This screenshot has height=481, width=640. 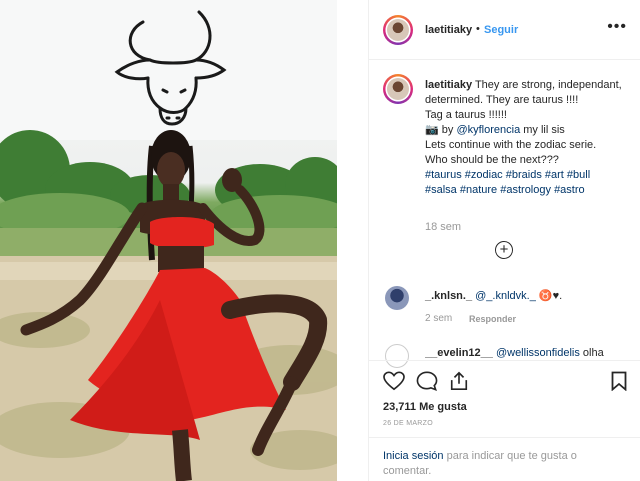 I want to click on mention-link: @kyflorencia, so click(x=488, y=130).